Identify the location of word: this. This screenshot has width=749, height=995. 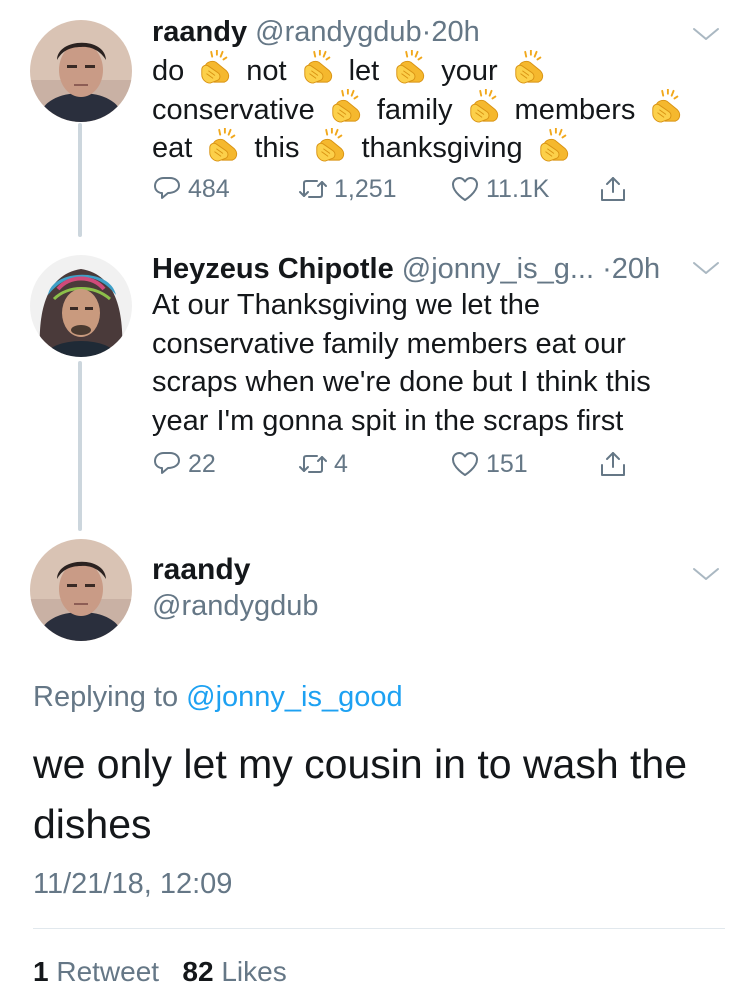
(277, 148).